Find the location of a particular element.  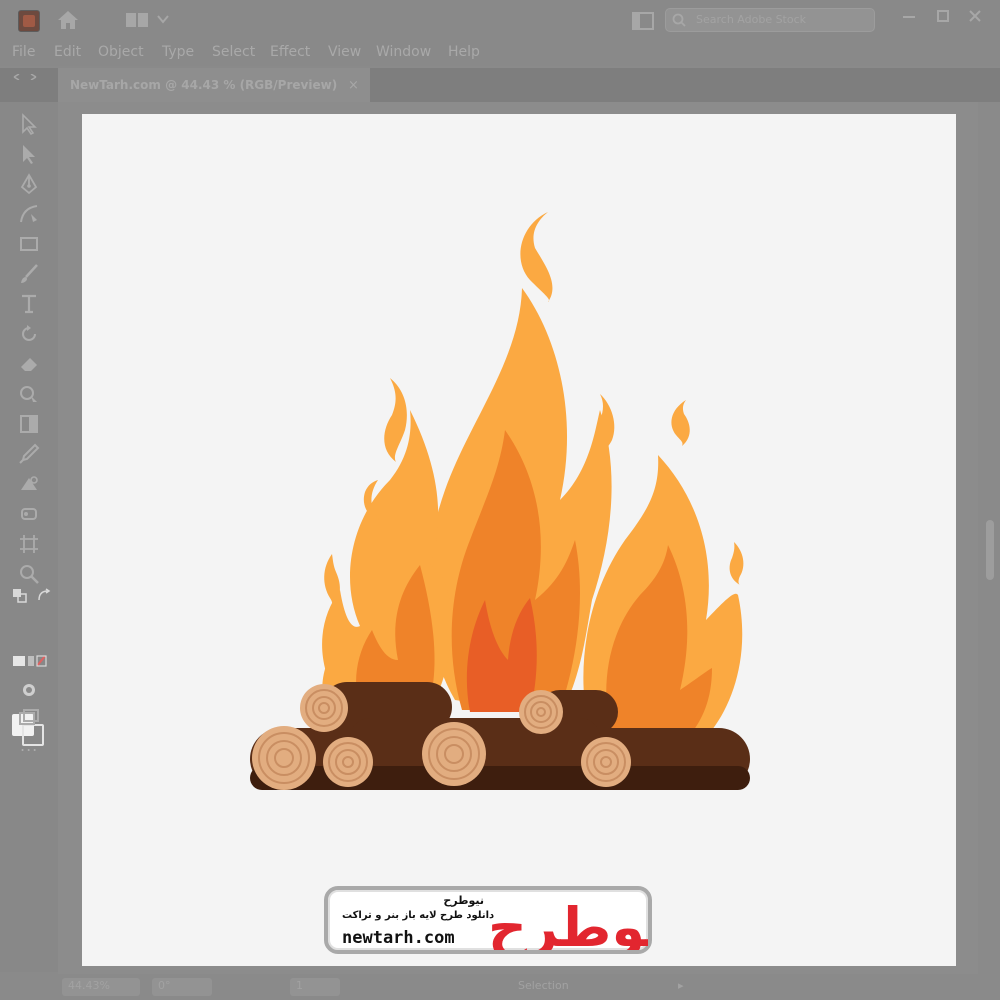

zoom-value: 44.43% is located at coordinates (89, 985).